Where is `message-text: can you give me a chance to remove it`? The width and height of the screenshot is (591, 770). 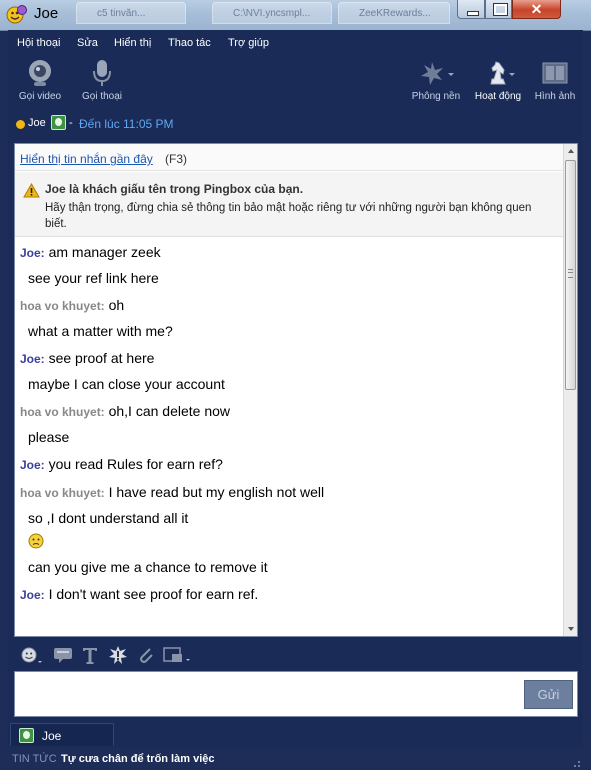 message-text: can you give me a chance to remove it is located at coordinates (148, 567).